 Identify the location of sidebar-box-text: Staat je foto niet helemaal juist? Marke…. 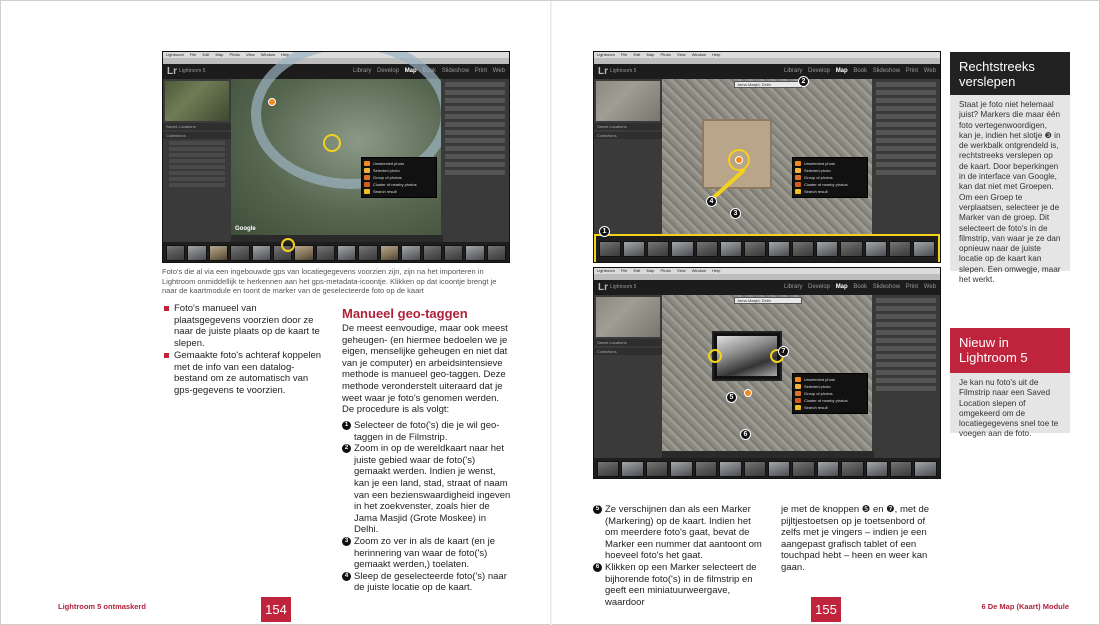
(1010, 189).